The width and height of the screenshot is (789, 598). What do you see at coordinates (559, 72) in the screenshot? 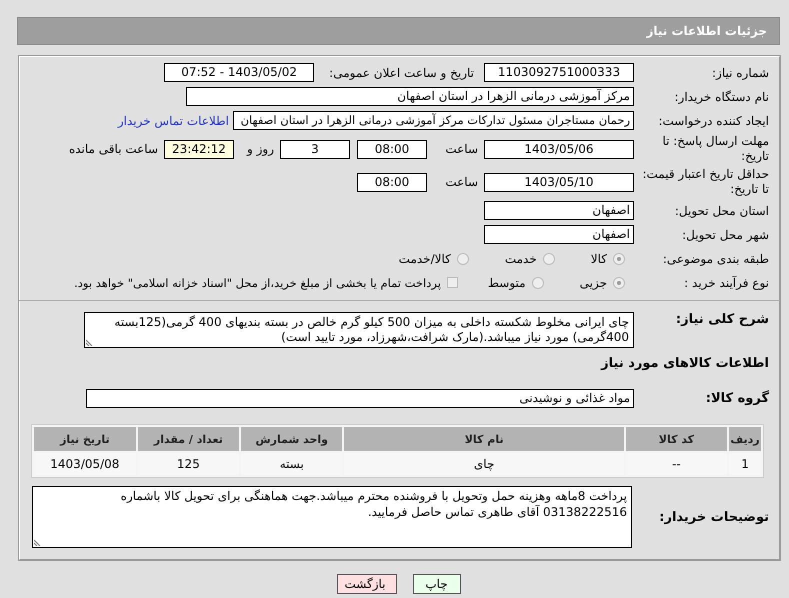
I see `need-number-field: 1103092751000333` at bounding box center [559, 72].